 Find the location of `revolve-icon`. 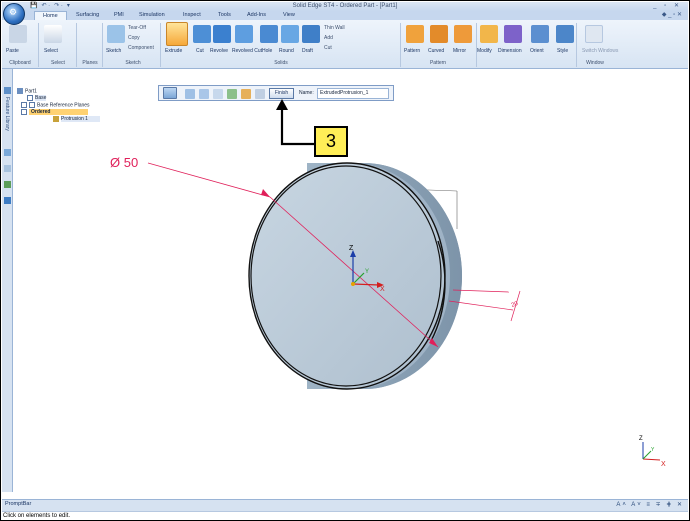

revolve-icon is located at coordinates (222, 34).